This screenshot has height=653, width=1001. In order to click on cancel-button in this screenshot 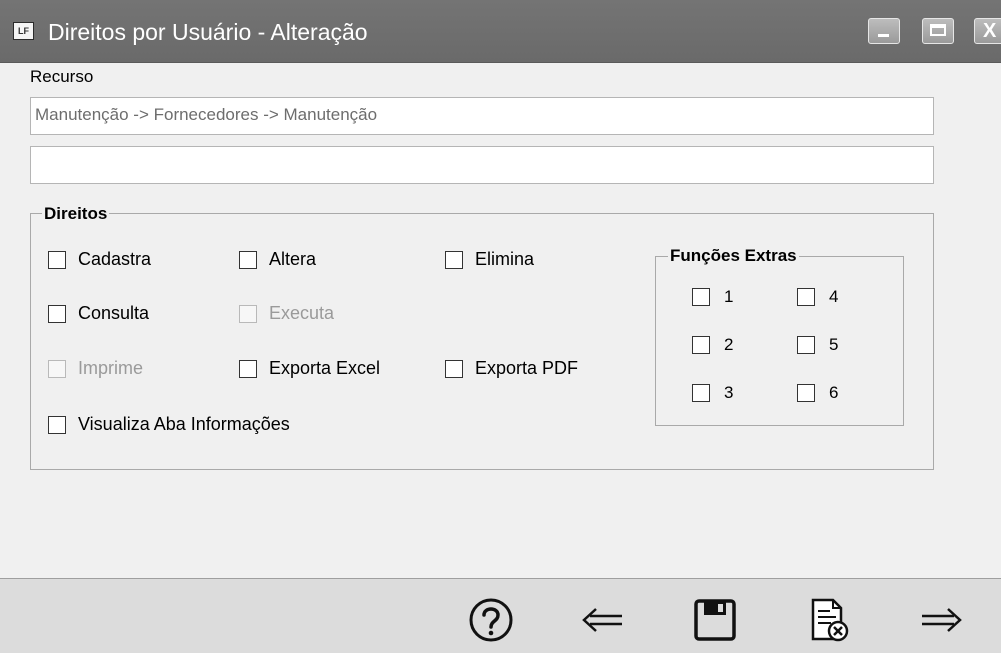, I will do `click(828, 620)`.